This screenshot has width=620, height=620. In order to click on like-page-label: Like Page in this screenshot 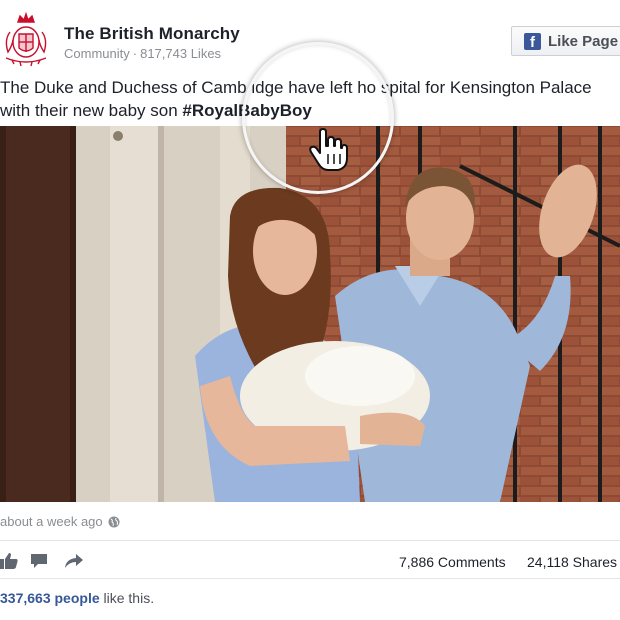, I will do `click(583, 41)`.